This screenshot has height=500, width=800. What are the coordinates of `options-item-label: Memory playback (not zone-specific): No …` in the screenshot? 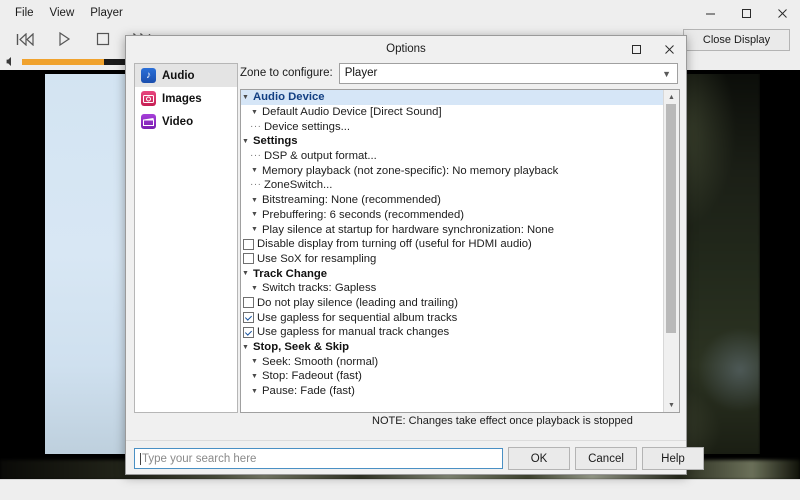 It's located at (410, 170).